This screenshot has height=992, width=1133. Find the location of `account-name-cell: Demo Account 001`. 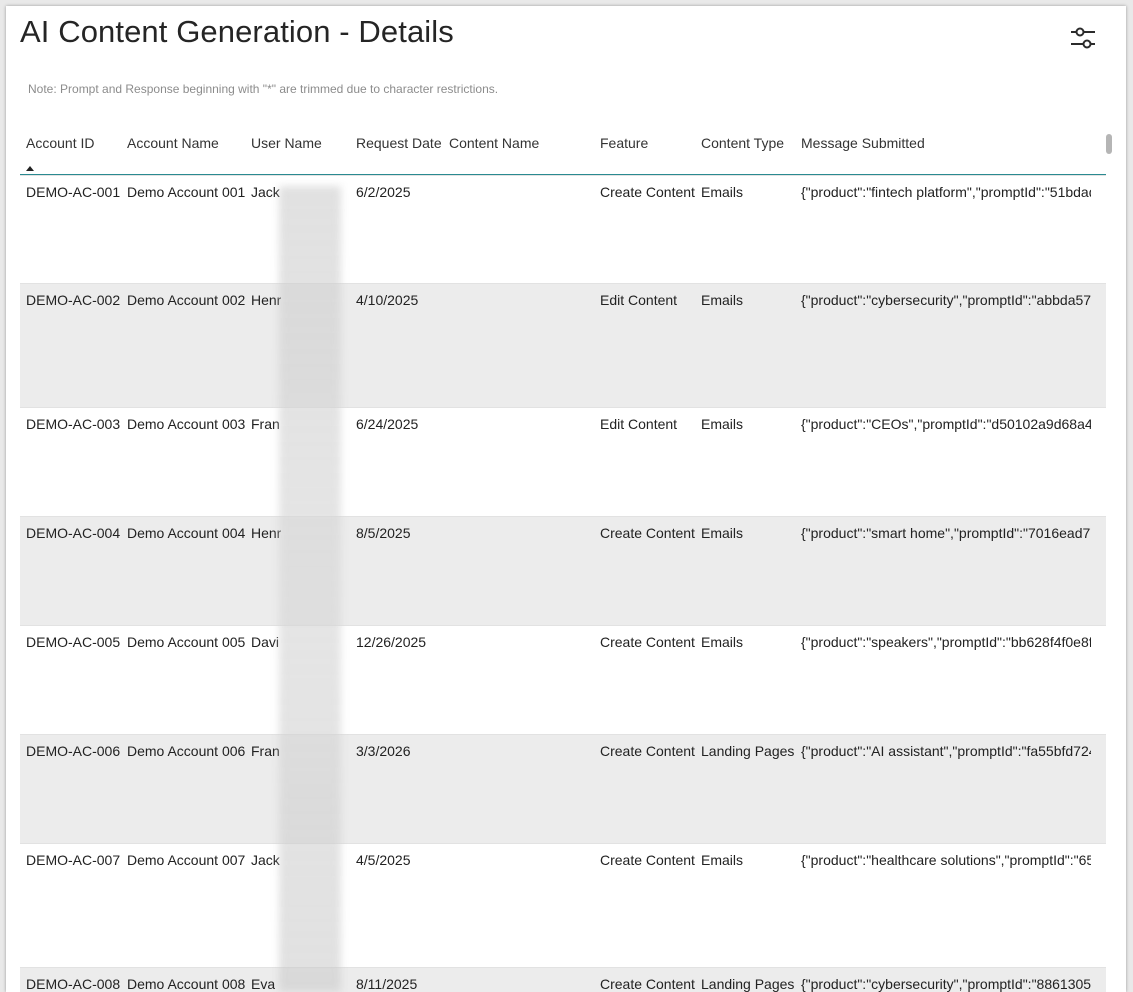

account-name-cell: Demo Account 001 is located at coordinates (186, 192).